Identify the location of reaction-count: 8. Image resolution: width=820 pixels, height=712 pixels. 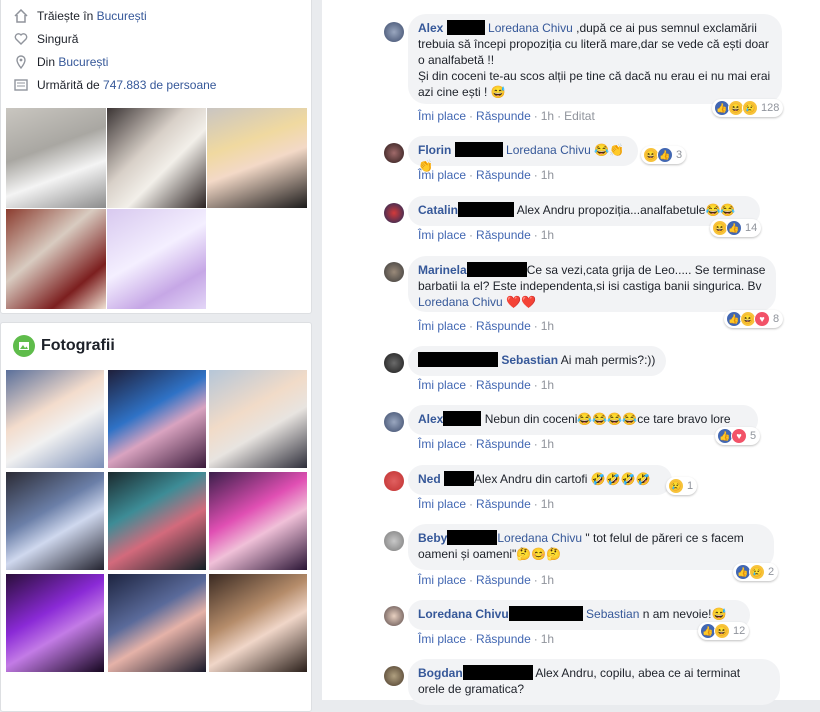
(776, 319).